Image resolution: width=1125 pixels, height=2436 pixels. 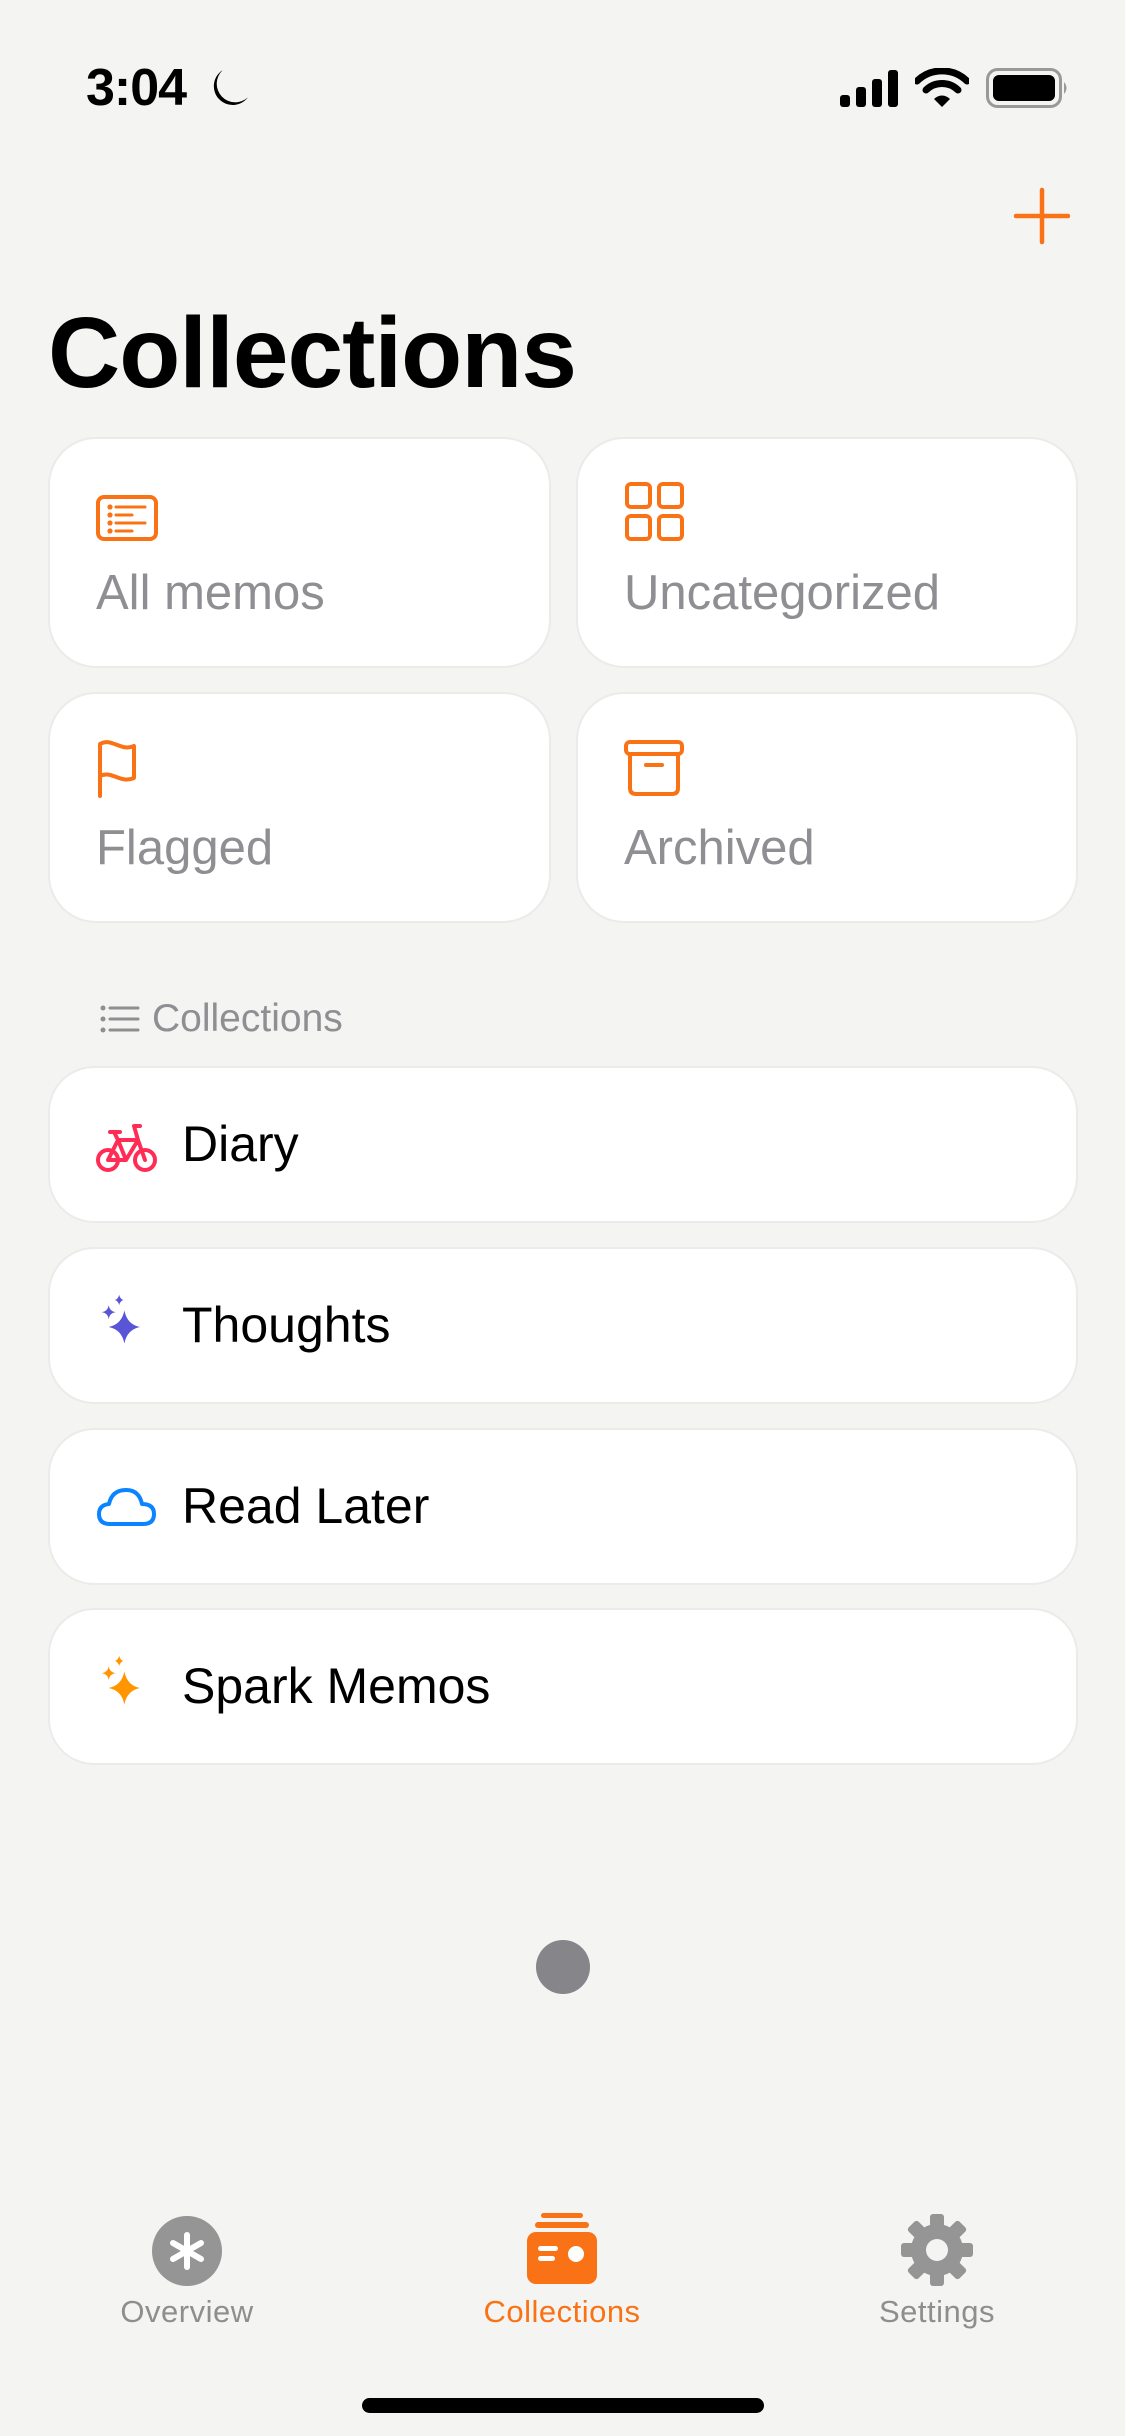 What do you see at coordinates (286, 1325) in the screenshot?
I see `collection-label: Thoughts` at bounding box center [286, 1325].